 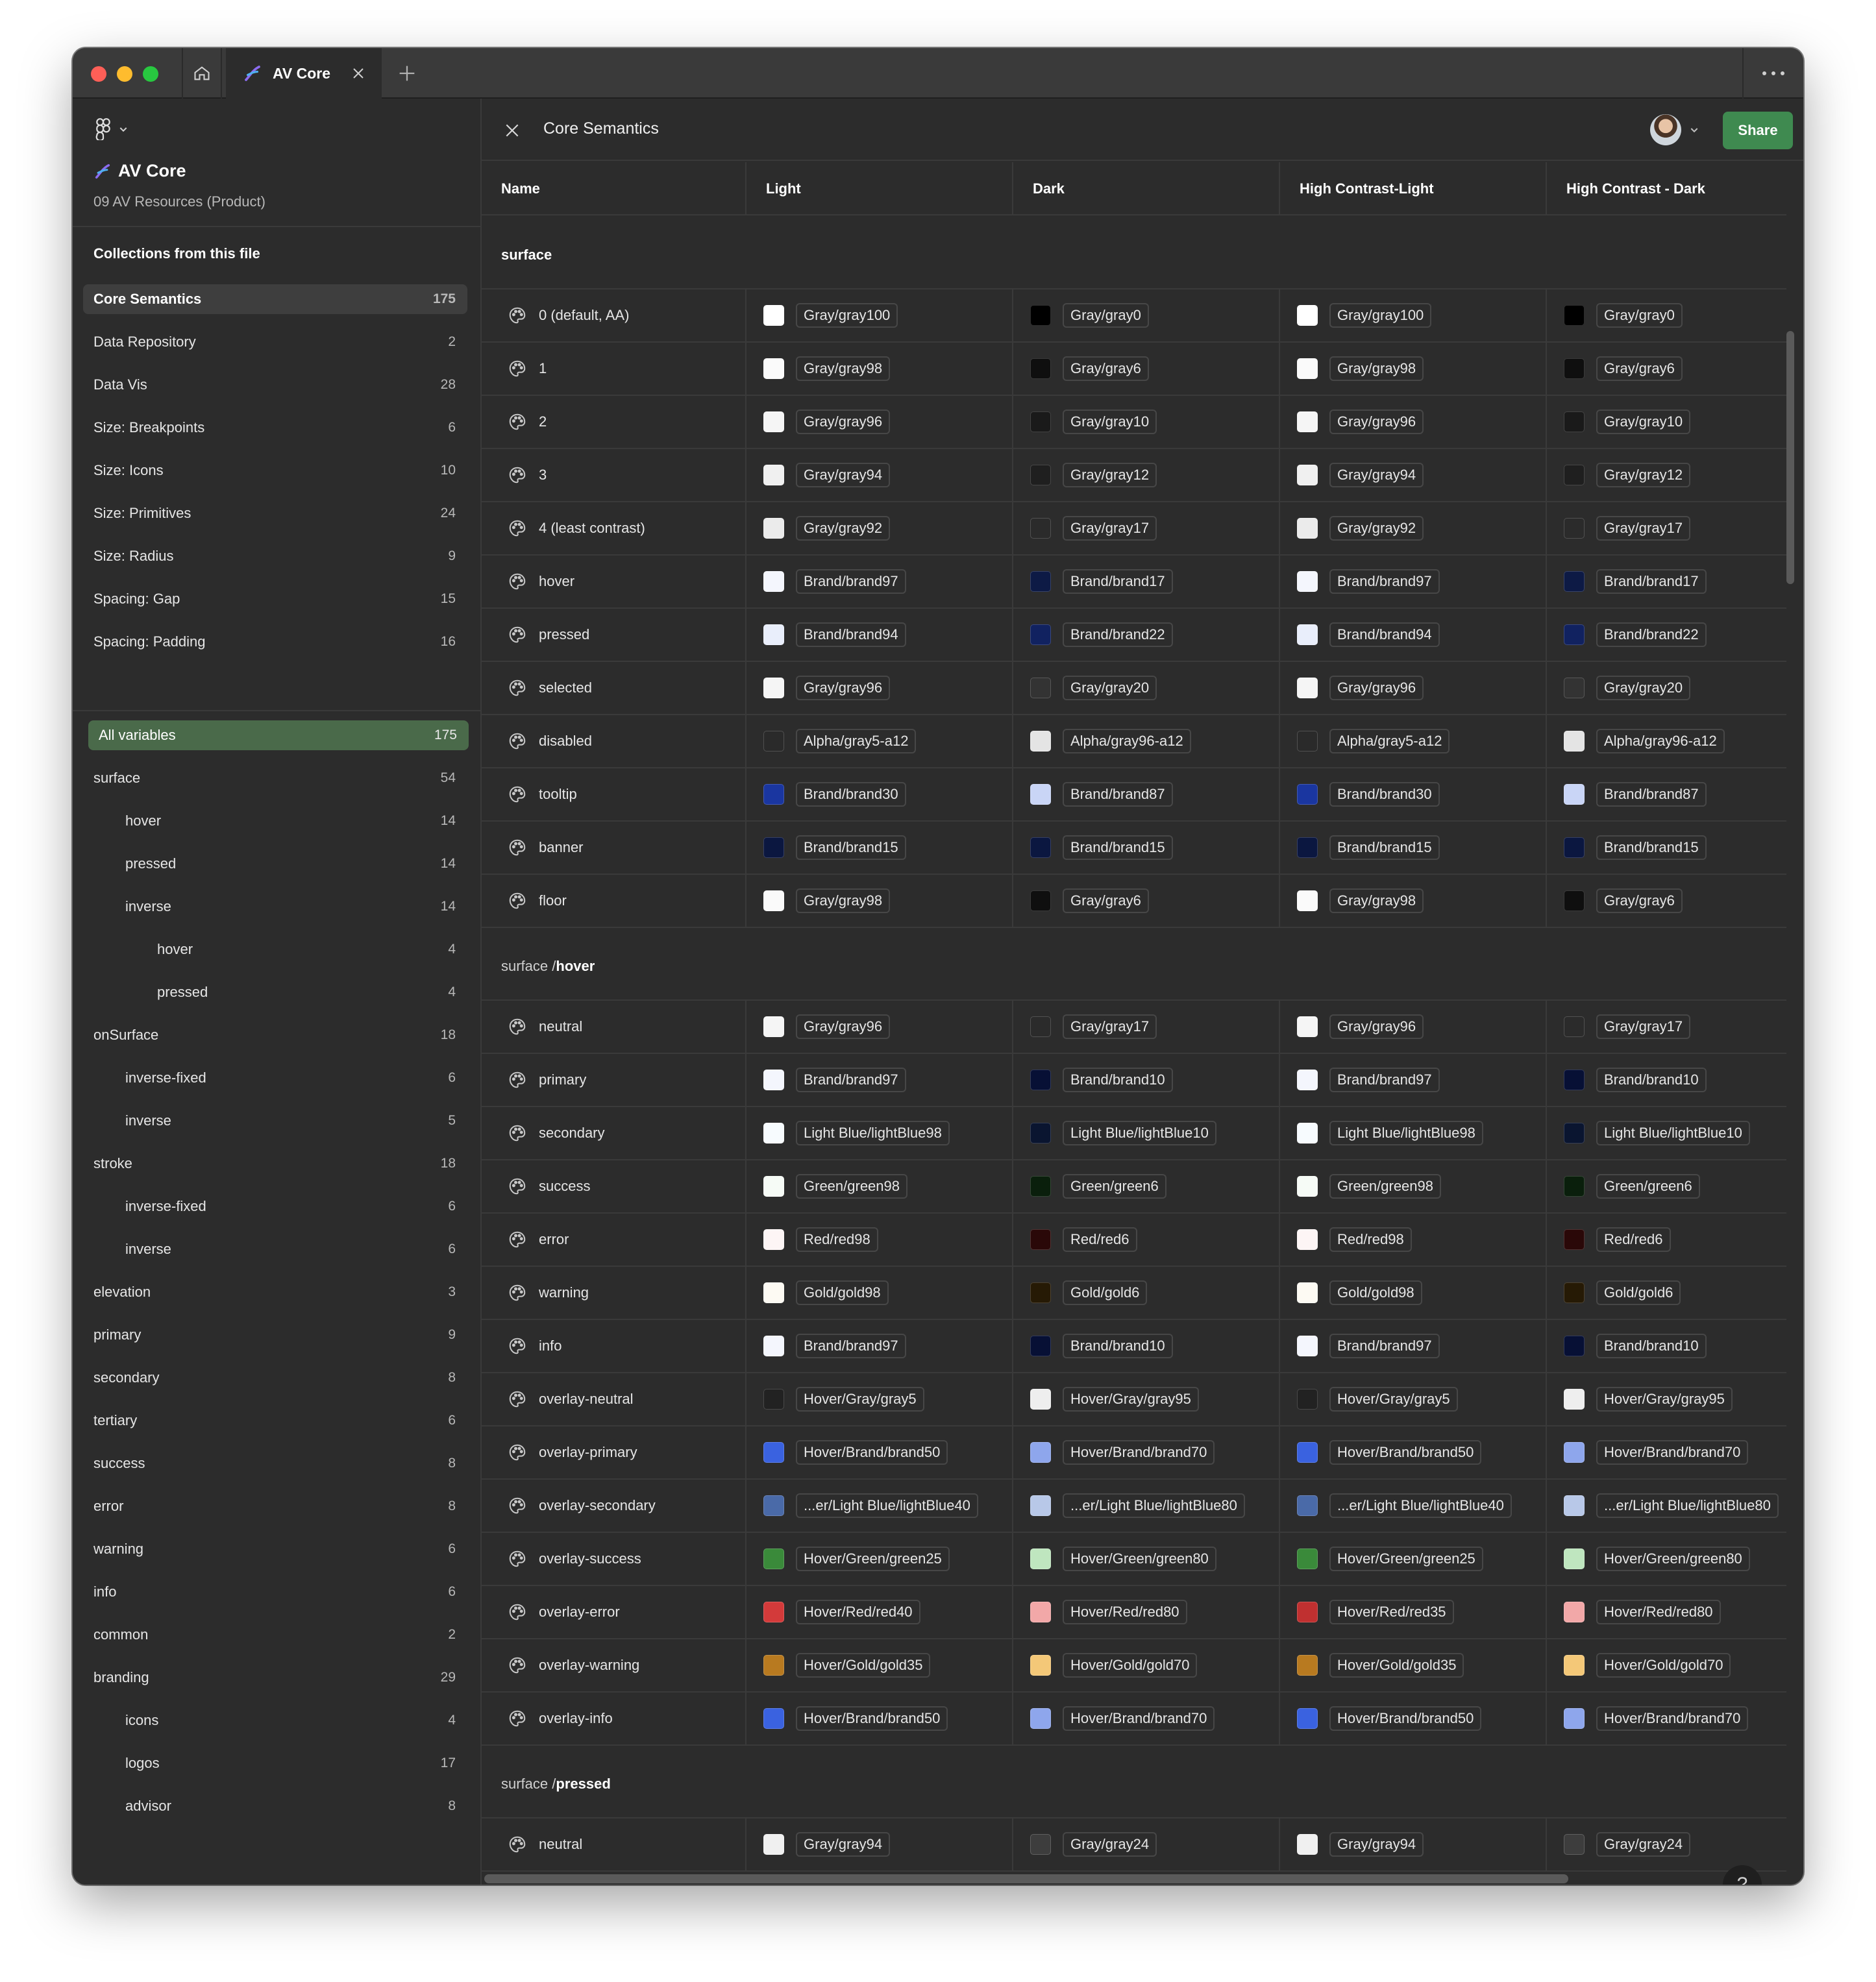 I want to click on variable-value-cell: Hover/Gold/gold35, so click(x=880, y=1665).